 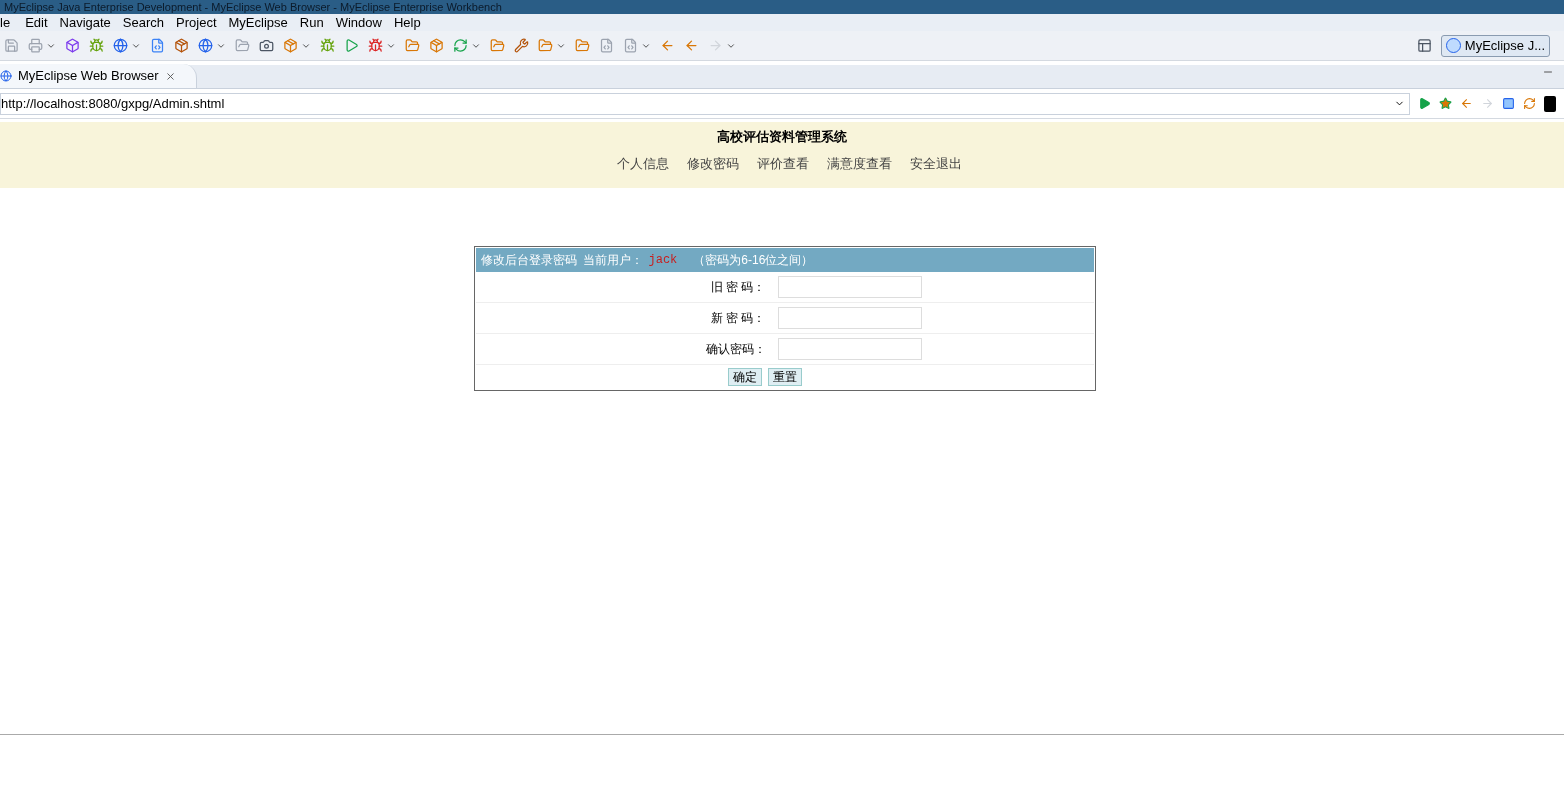 What do you see at coordinates (521, 45) in the screenshot?
I see `wrench-icon` at bounding box center [521, 45].